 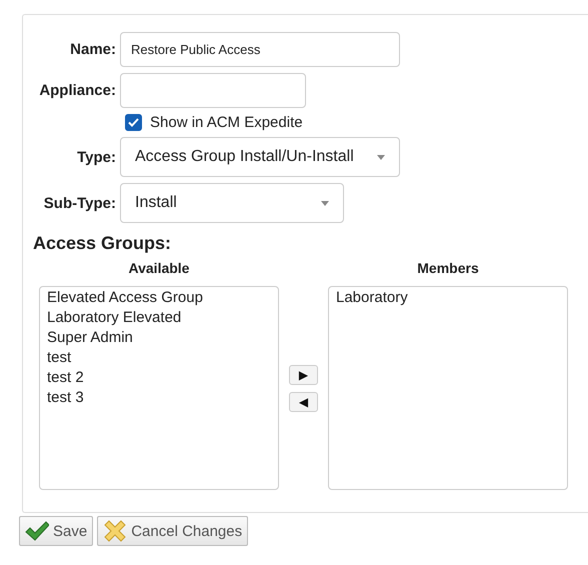 I want to click on available-list: Elevated Access Group Laboratory Elevated Super Admin test test 2 test 3, so click(x=159, y=388).